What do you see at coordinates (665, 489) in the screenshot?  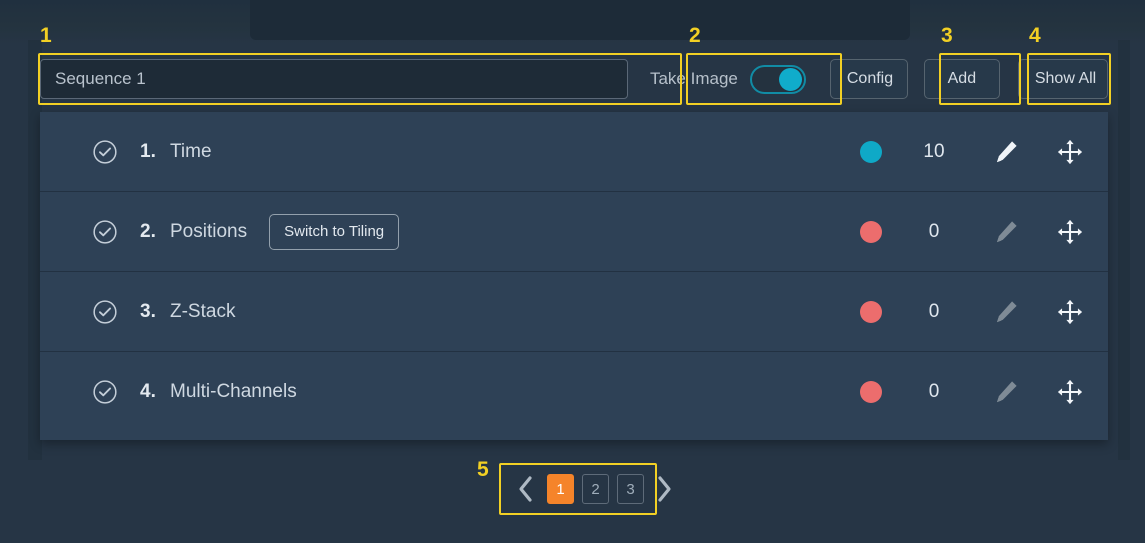 I see `pagination-next-icon` at bounding box center [665, 489].